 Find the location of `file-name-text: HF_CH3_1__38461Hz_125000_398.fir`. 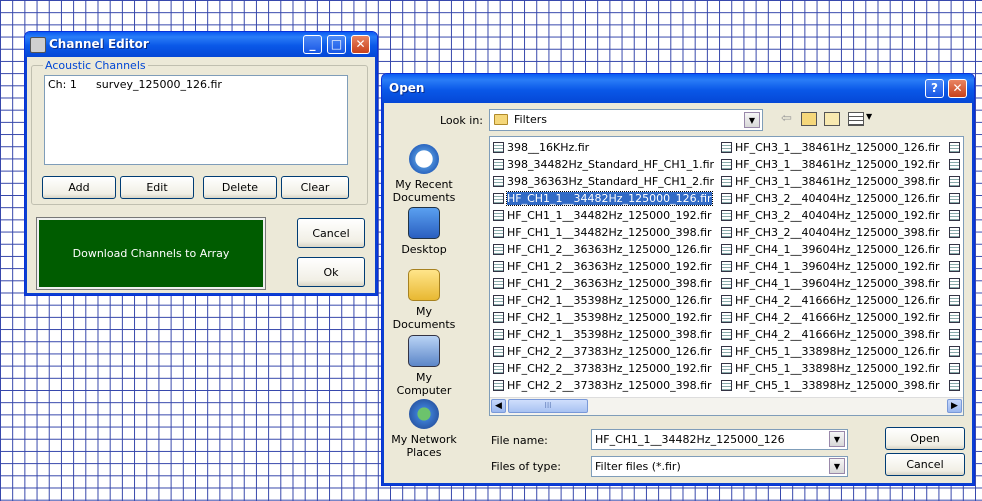

file-name-text: HF_CH3_1__38461Hz_125000_398.fir is located at coordinates (837, 181).